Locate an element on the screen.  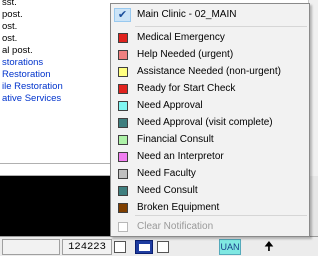
menu-item-need-consult: Need Consult is located at coordinates (210, 190).